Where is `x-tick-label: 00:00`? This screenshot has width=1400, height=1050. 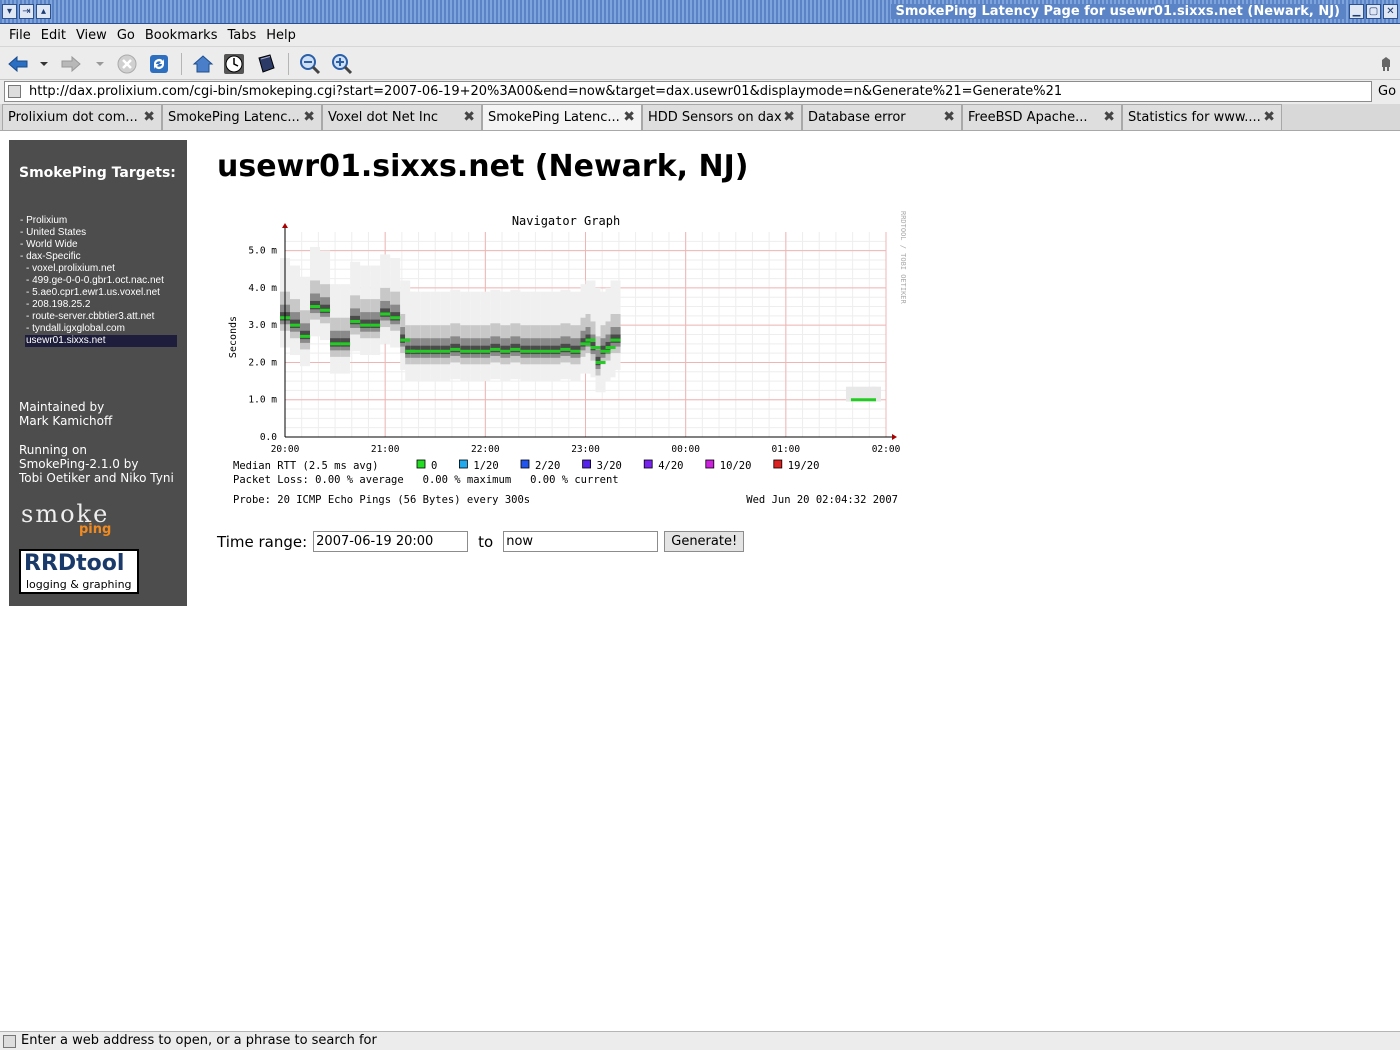
x-tick-label: 00:00 is located at coordinates (685, 449).